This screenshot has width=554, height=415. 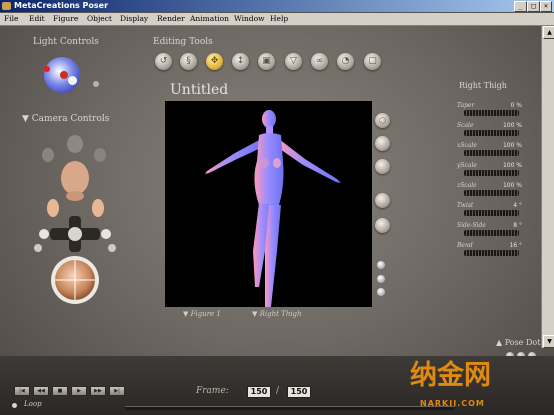 I want to click on part-menu: ▼ Right Thigh, so click(x=277, y=314).